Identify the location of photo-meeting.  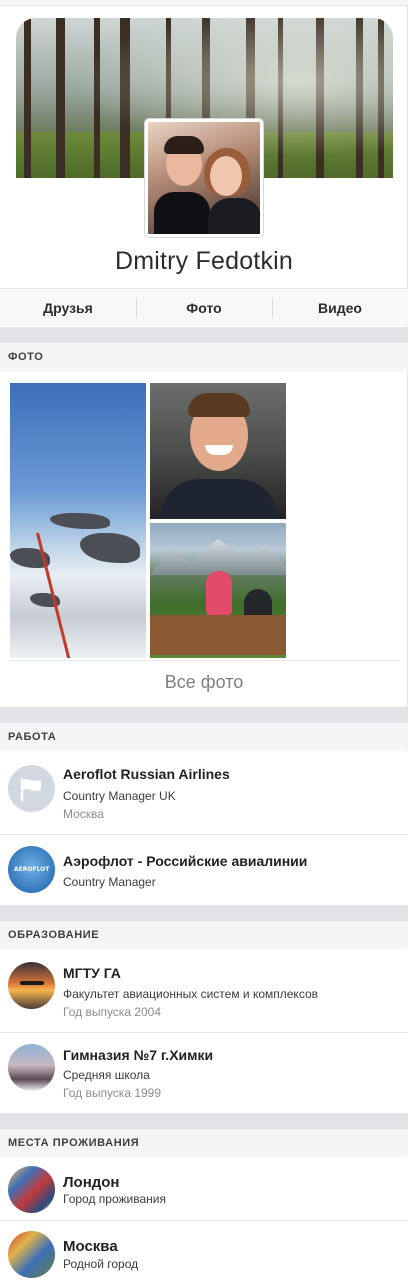
(218, 590).